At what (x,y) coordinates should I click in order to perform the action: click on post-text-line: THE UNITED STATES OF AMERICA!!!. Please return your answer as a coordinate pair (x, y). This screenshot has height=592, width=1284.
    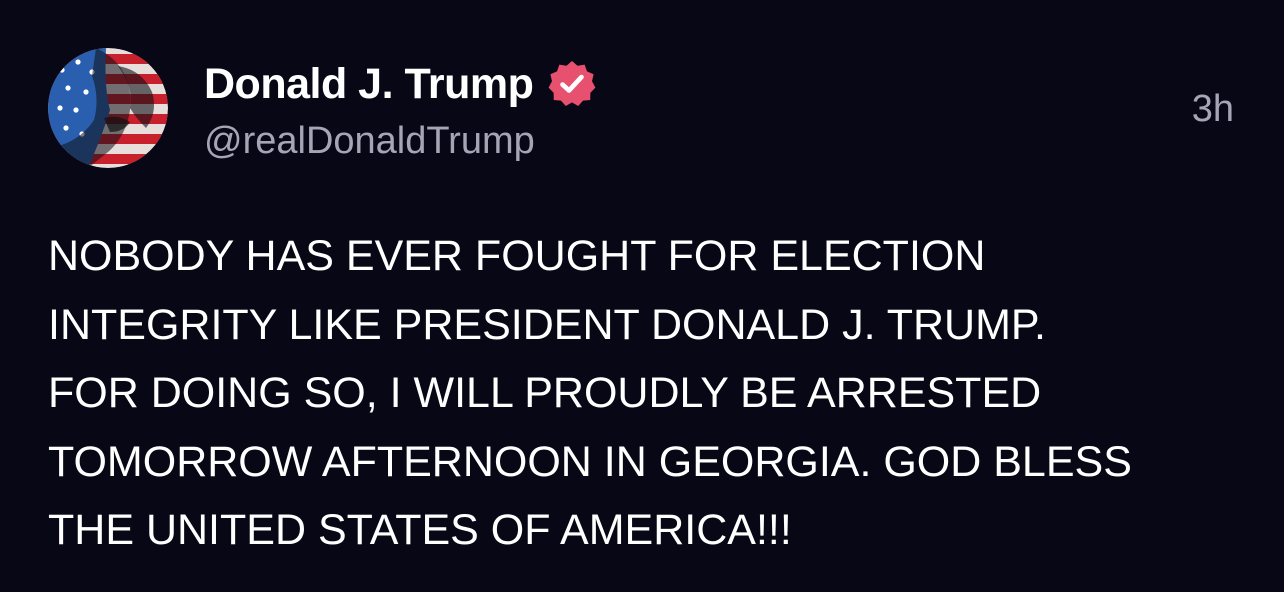
    Looking at the image, I should click on (420, 530).